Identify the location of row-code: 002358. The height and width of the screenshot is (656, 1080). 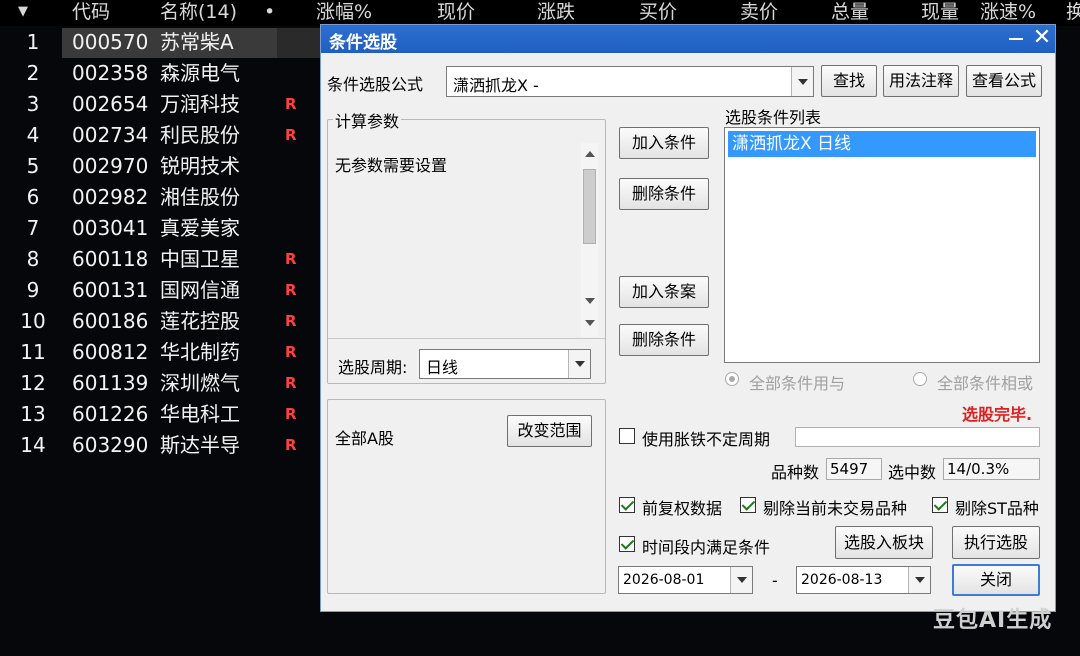
(110, 73).